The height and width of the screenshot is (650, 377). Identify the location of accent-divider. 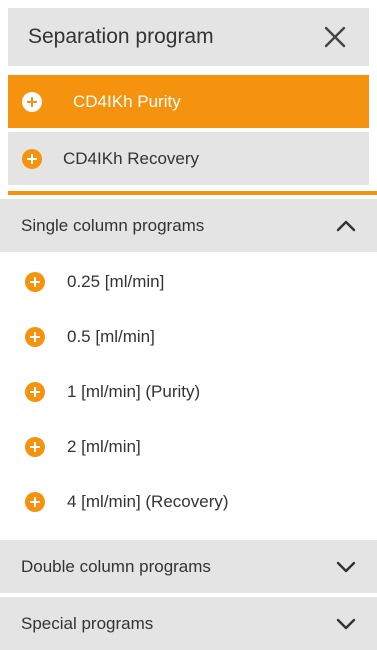
(192, 193).